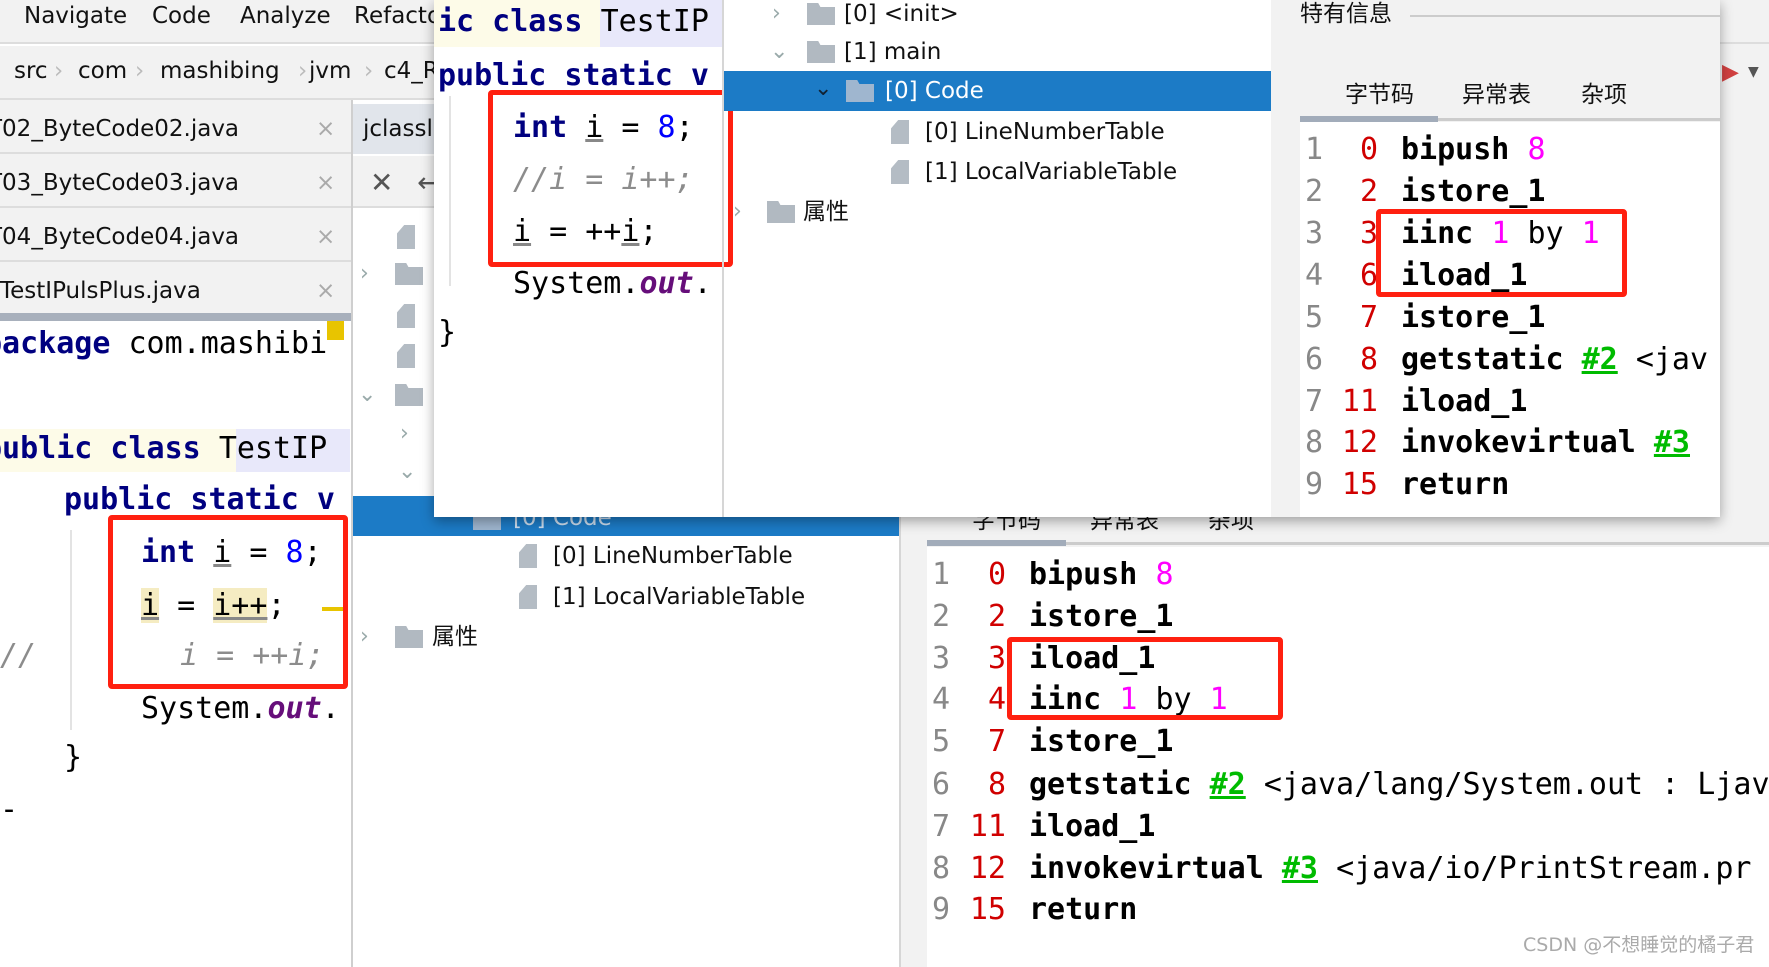 Image resolution: width=1769 pixels, height=967 pixels. What do you see at coordinates (175, 291) in the screenshot?
I see `file-tab: TestIPulsPlus.java ×` at bounding box center [175, 291].